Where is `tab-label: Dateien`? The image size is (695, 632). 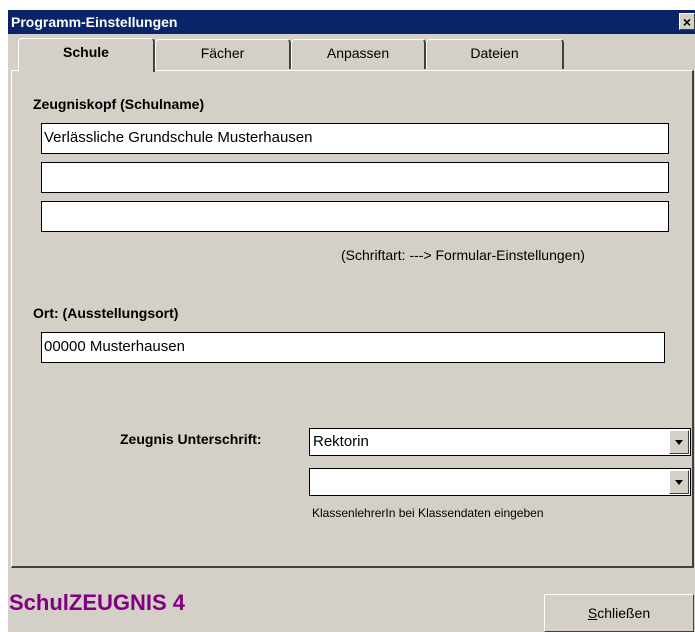 tab-label: Dateien is located at coordinates (494, 53).